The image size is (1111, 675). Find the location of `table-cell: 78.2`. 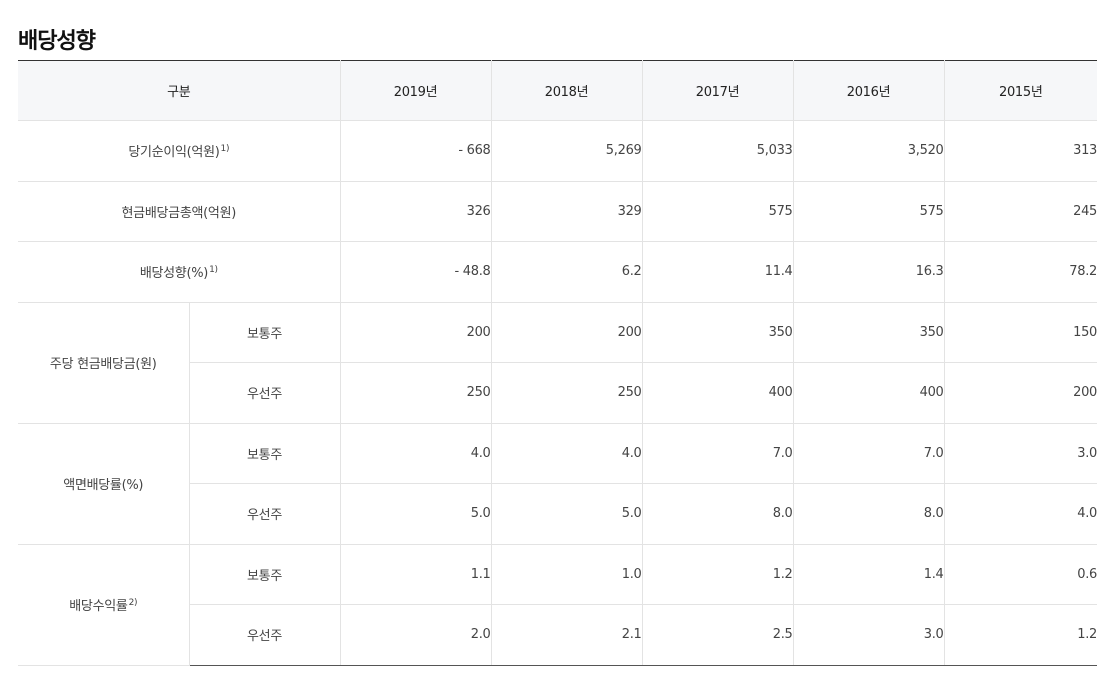

table-cell: 78.2 is located at coordinates (1020, 272).